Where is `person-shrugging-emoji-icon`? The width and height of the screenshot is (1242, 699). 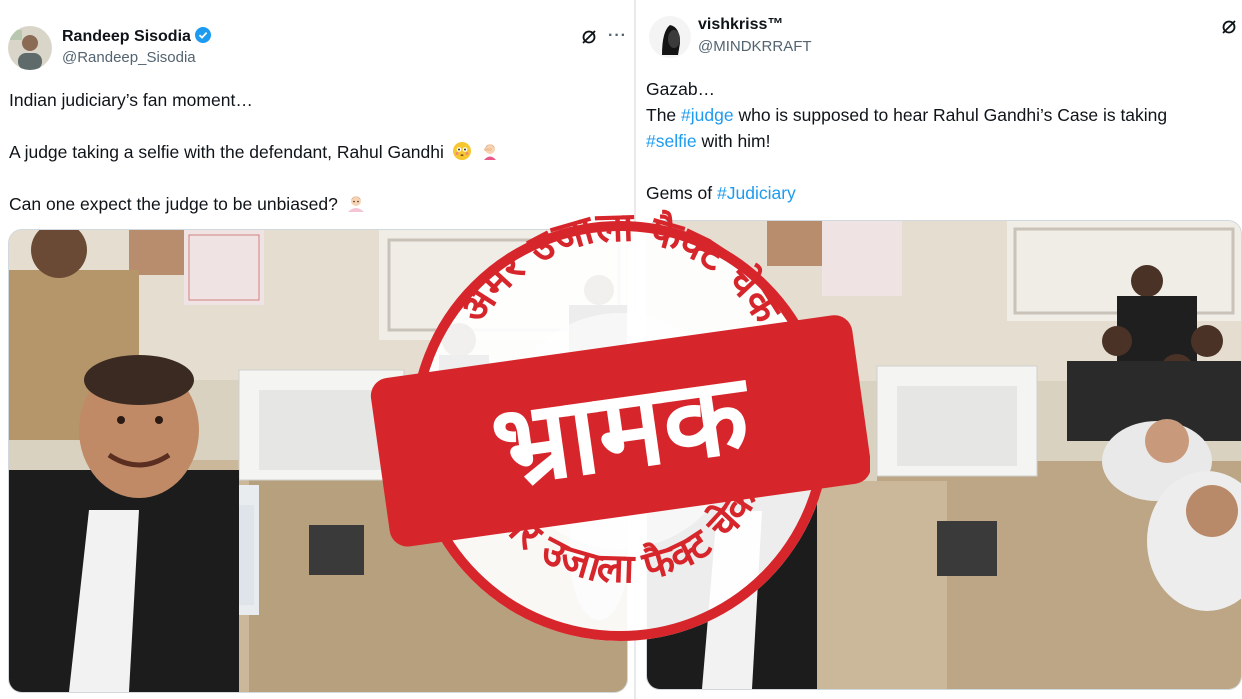
person-shrugging-emoji-icon is located at coordinates (356, 203).